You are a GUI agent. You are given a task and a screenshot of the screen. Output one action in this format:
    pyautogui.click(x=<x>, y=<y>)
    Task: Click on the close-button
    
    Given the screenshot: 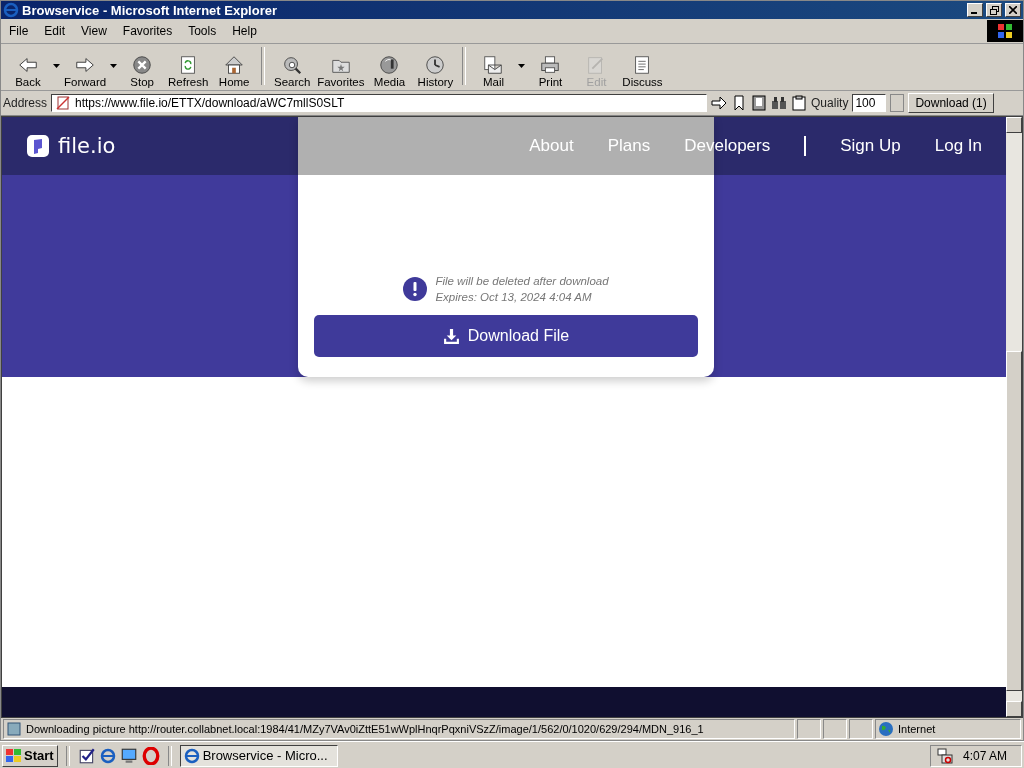 What is the action you would take?
    pyautogui.click(x=1013, y=10)
    